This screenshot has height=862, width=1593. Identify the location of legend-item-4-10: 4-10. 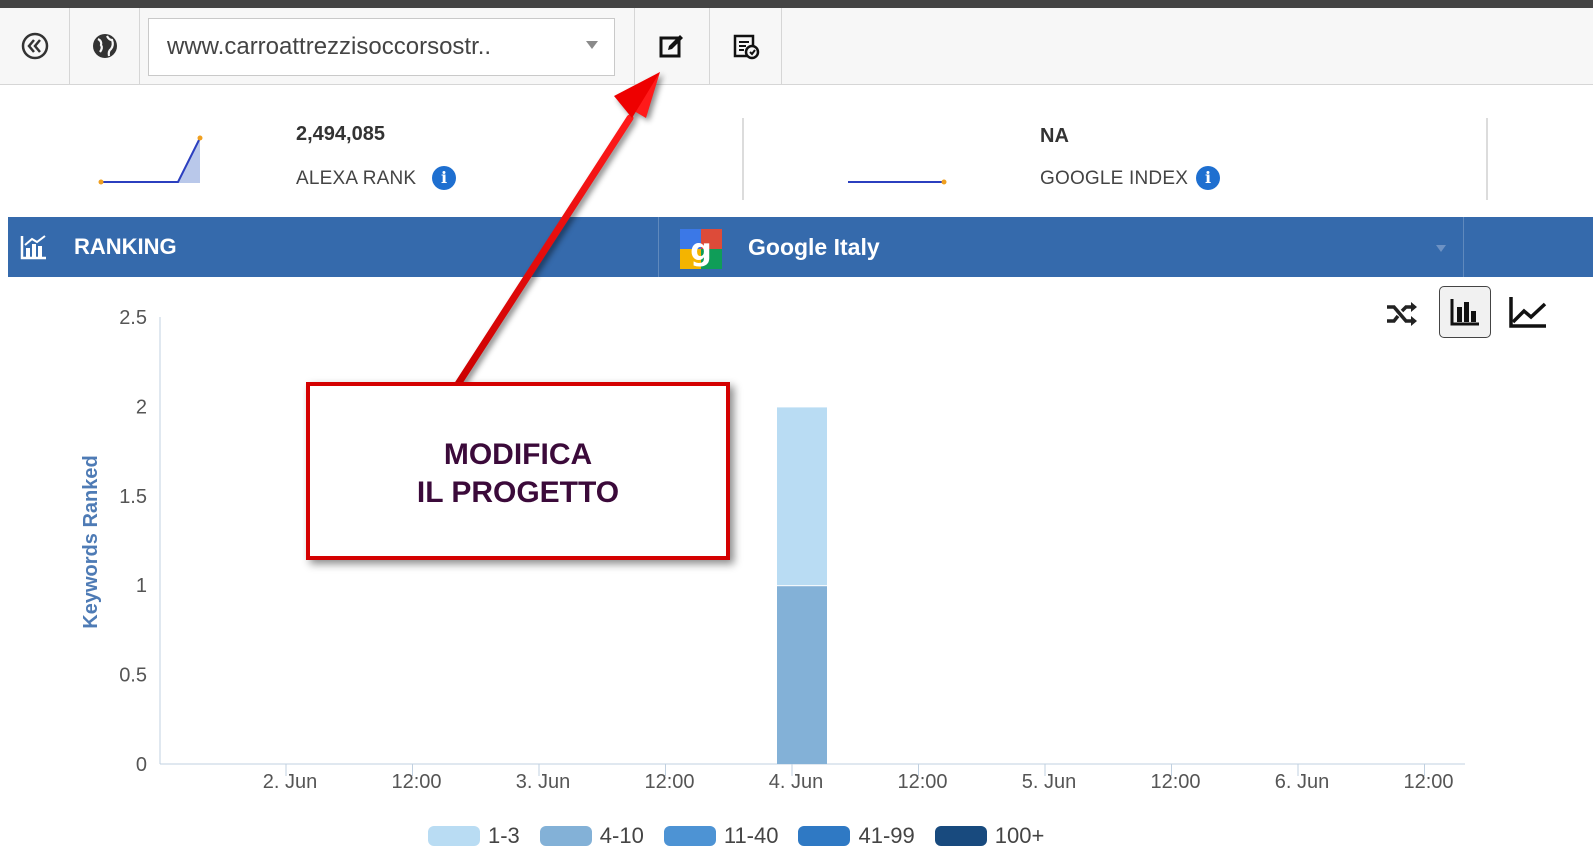
(591, 836).